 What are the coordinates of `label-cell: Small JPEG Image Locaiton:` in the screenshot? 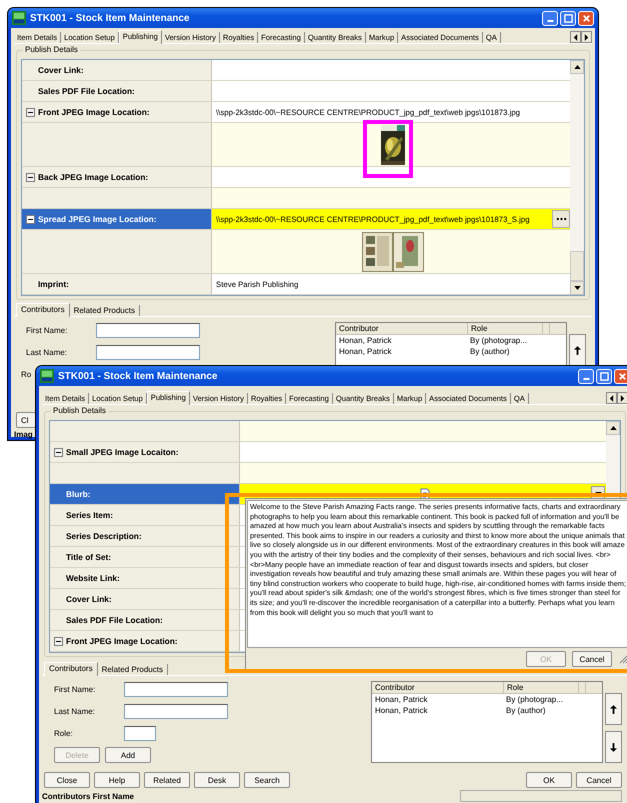 It's located at (145, 452).